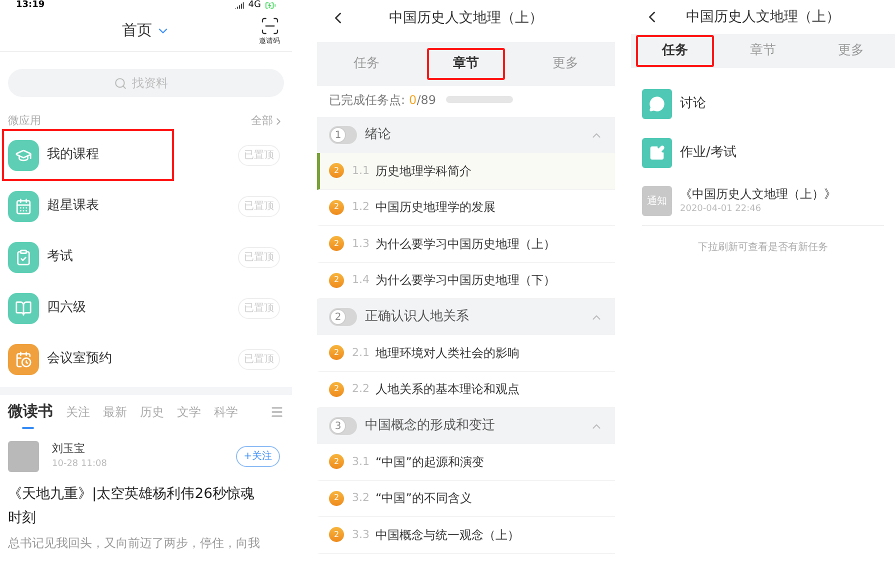 The height and width of the screenshot is (564, 895). I want to click on chapter-header: 3 中国概念的形成和变迁, so click(466, 426).